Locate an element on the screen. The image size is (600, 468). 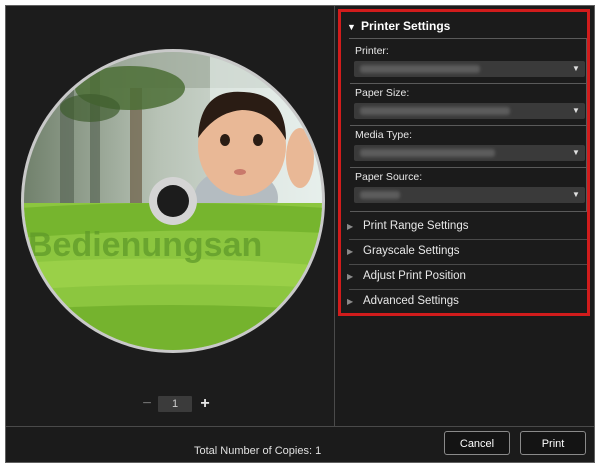
pane-divider is located at coordinates (334, 216).